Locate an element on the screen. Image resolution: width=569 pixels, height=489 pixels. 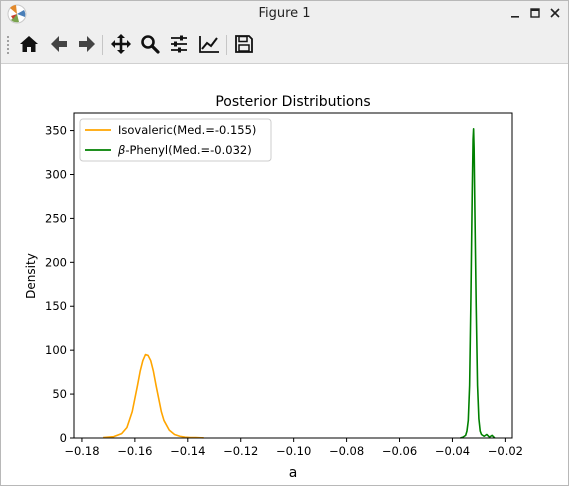
configure-subplots-button is located at coordinates (179, 44).